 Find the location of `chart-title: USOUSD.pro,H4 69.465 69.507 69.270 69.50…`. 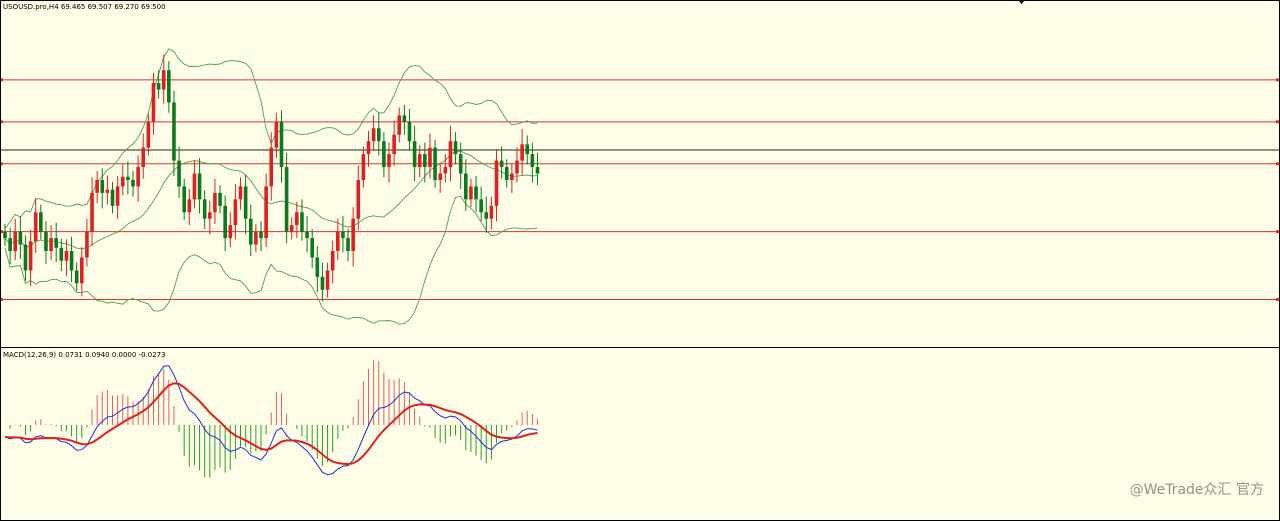

chart-title: USOUSD.pro,H4 69.465 69.507 69.270 69.50… is located at coordinates (84, 7).